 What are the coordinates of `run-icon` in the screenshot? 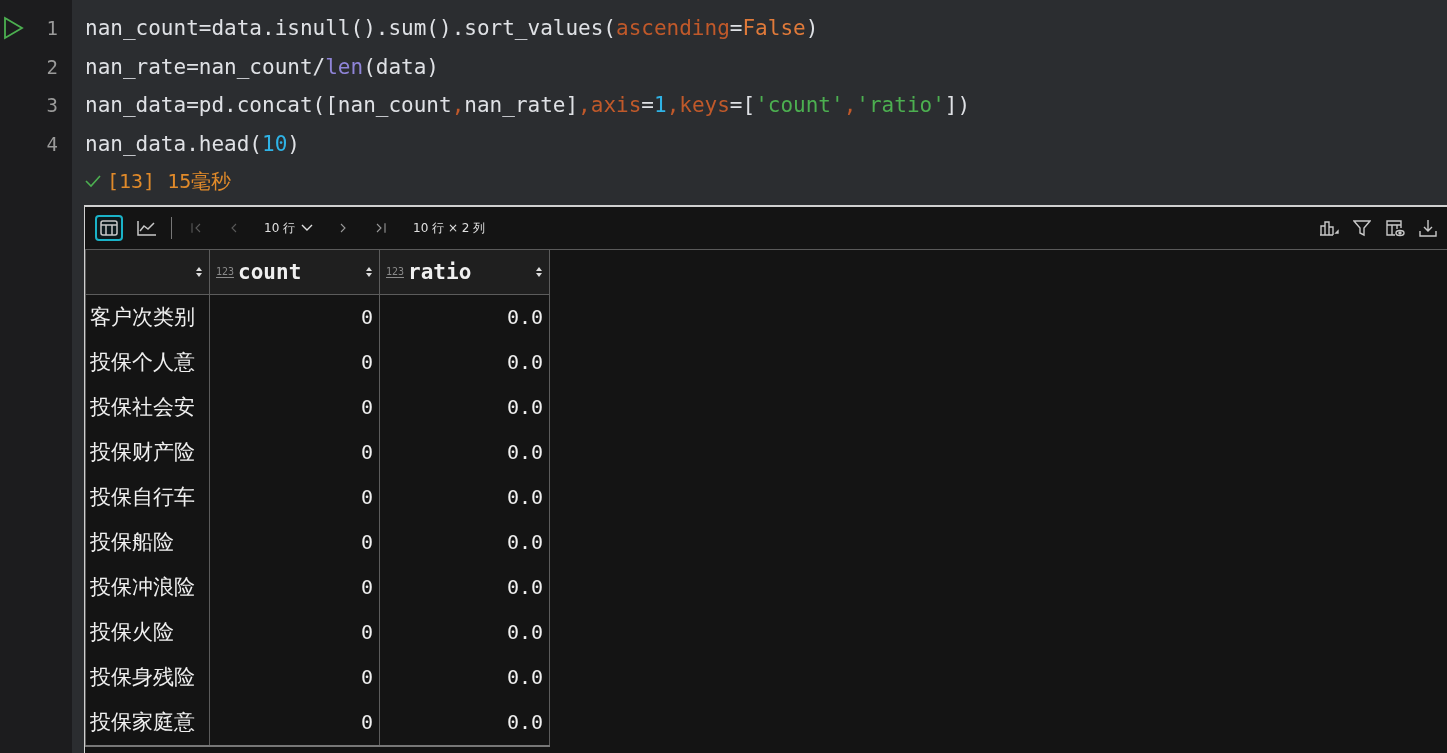 It's located at (13, 28).